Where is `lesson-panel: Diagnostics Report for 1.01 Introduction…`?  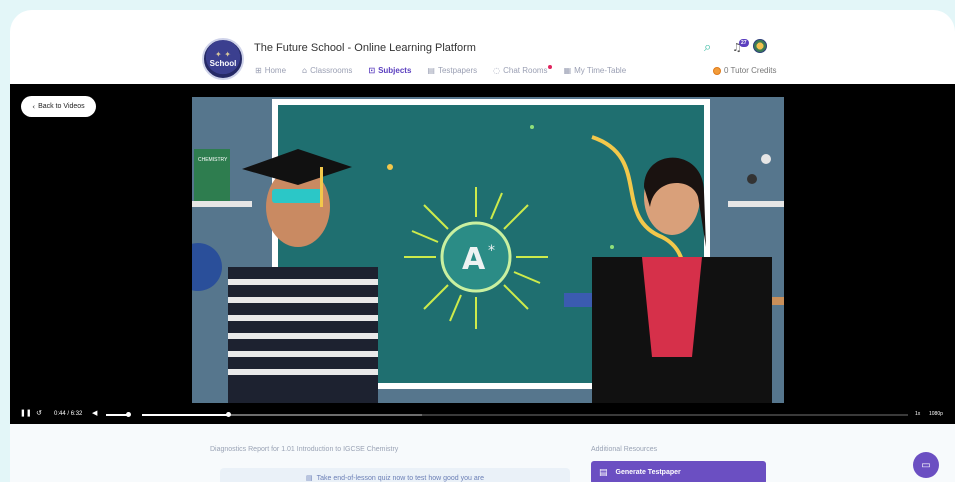
lesson-panel: Diagnostics Report for 1.01 Introduction… is located at coordinates (482, 453).